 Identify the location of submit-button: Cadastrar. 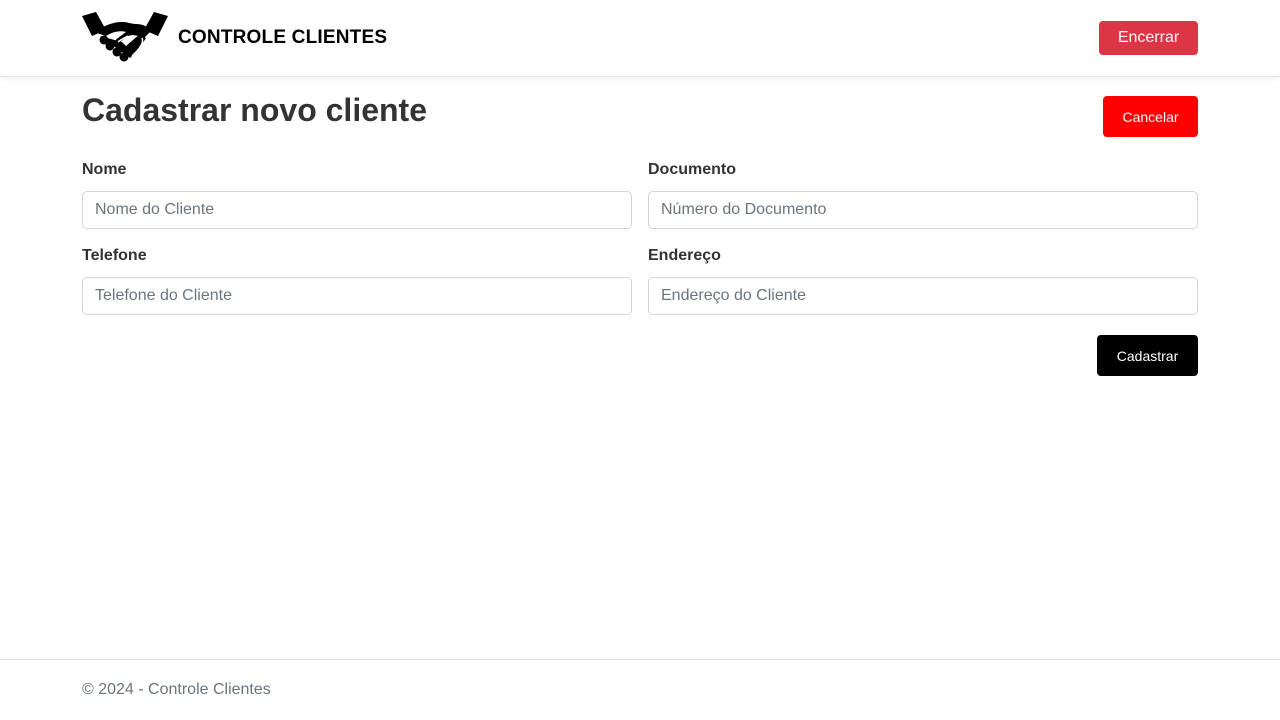
(1147, 355).